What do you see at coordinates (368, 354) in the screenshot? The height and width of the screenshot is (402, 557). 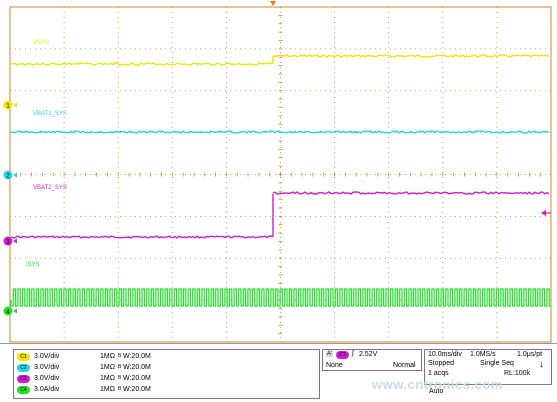 I see `trigger-level: 2.52V` at bounding box center [368, 354].